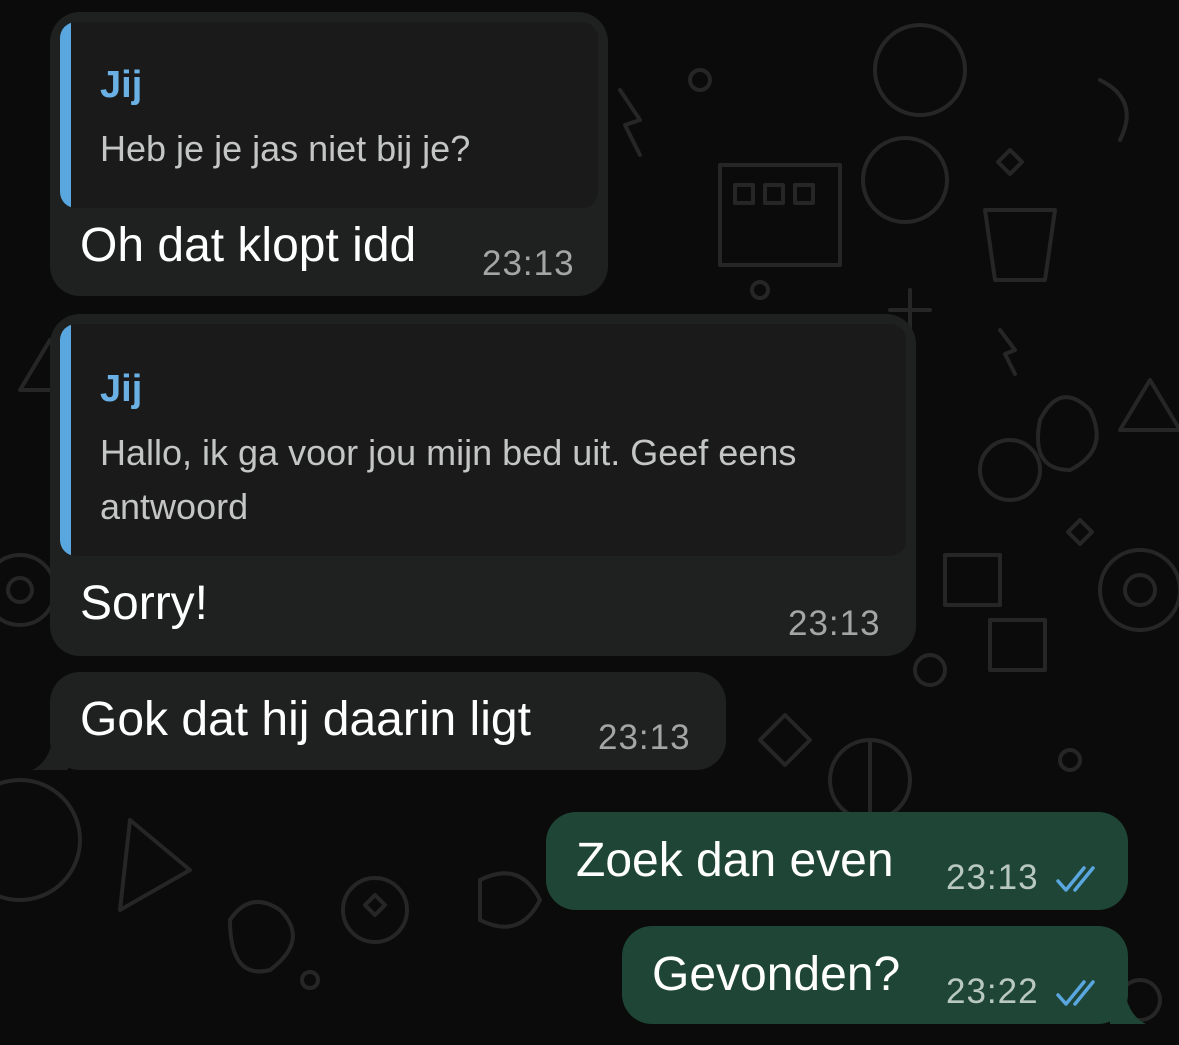 This screenshot has height=1045, width=1179. I want to click on message-text: Zoek dan even, so click(735, 860).